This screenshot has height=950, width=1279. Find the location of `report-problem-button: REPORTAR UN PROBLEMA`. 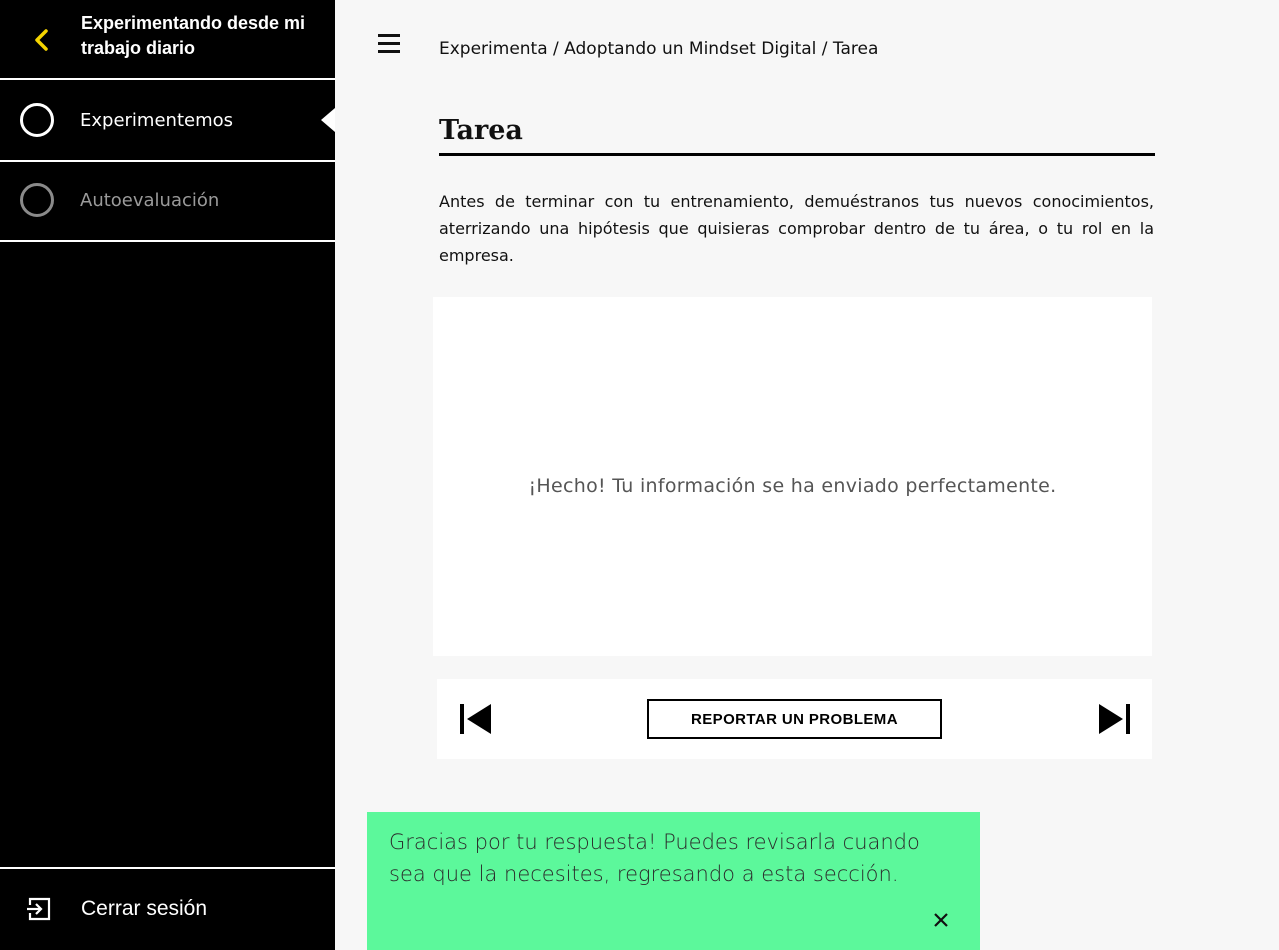

report-problem-button: REPORTAR UN PROBLEMA is located at coordinates (794, 719).